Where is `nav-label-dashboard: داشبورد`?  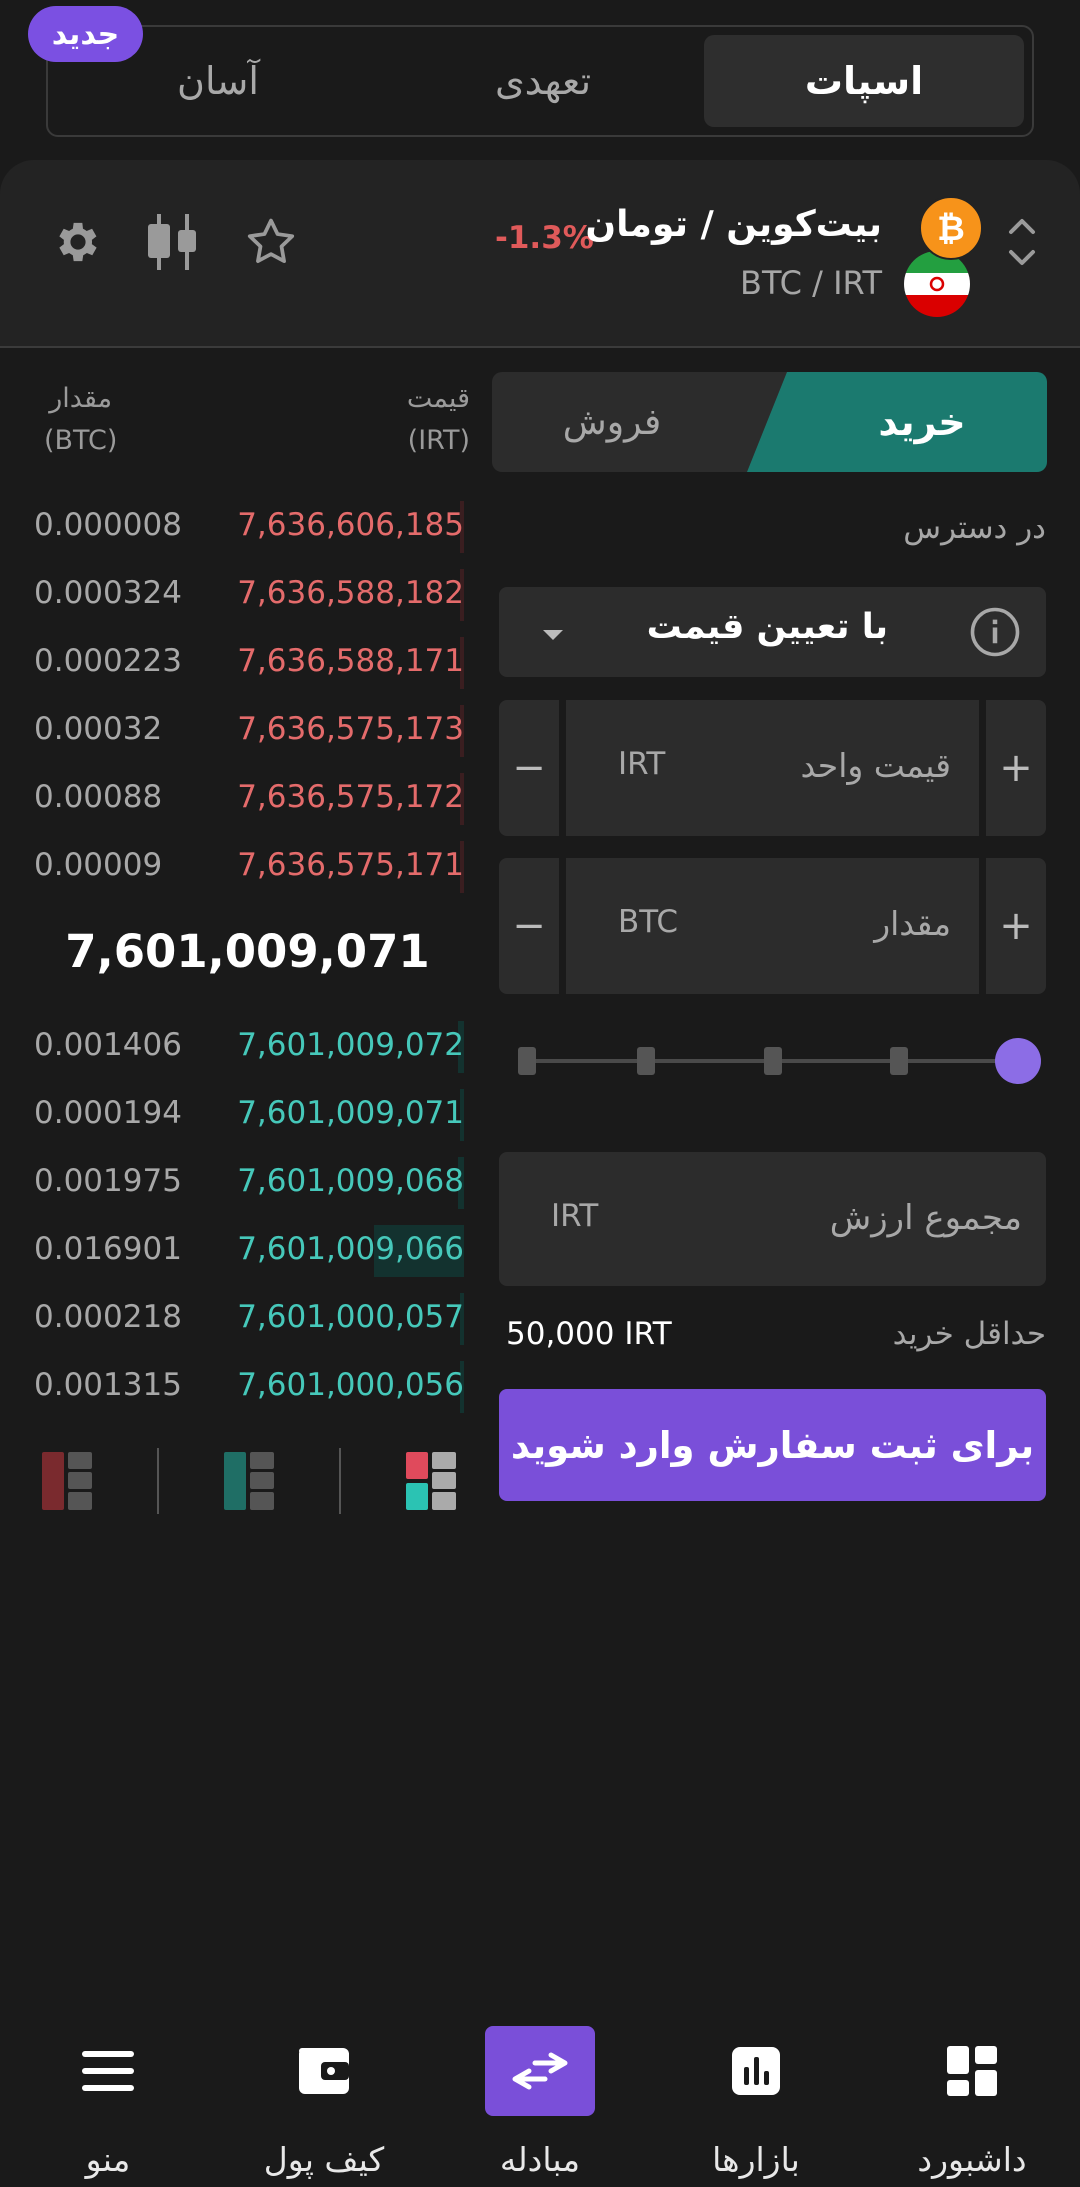 nav-label-dashboard: داشبورد is located at coordinates (972, 2159).